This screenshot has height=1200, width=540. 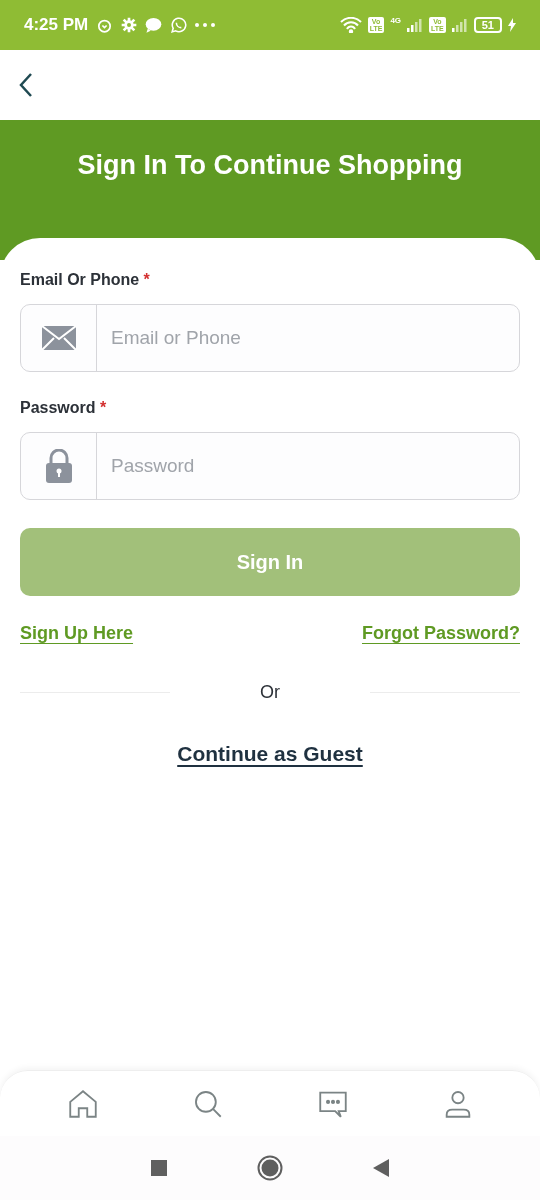 I want to click on home-button-icon, so click(x=270, y=1168).